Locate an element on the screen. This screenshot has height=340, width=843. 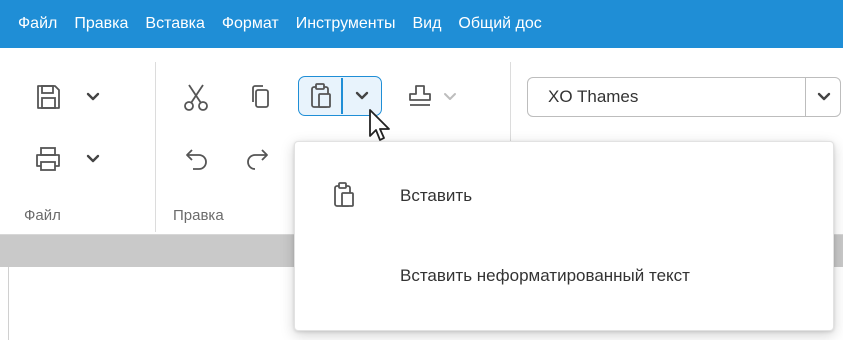
redo-button is located at coordinates (258, 159).